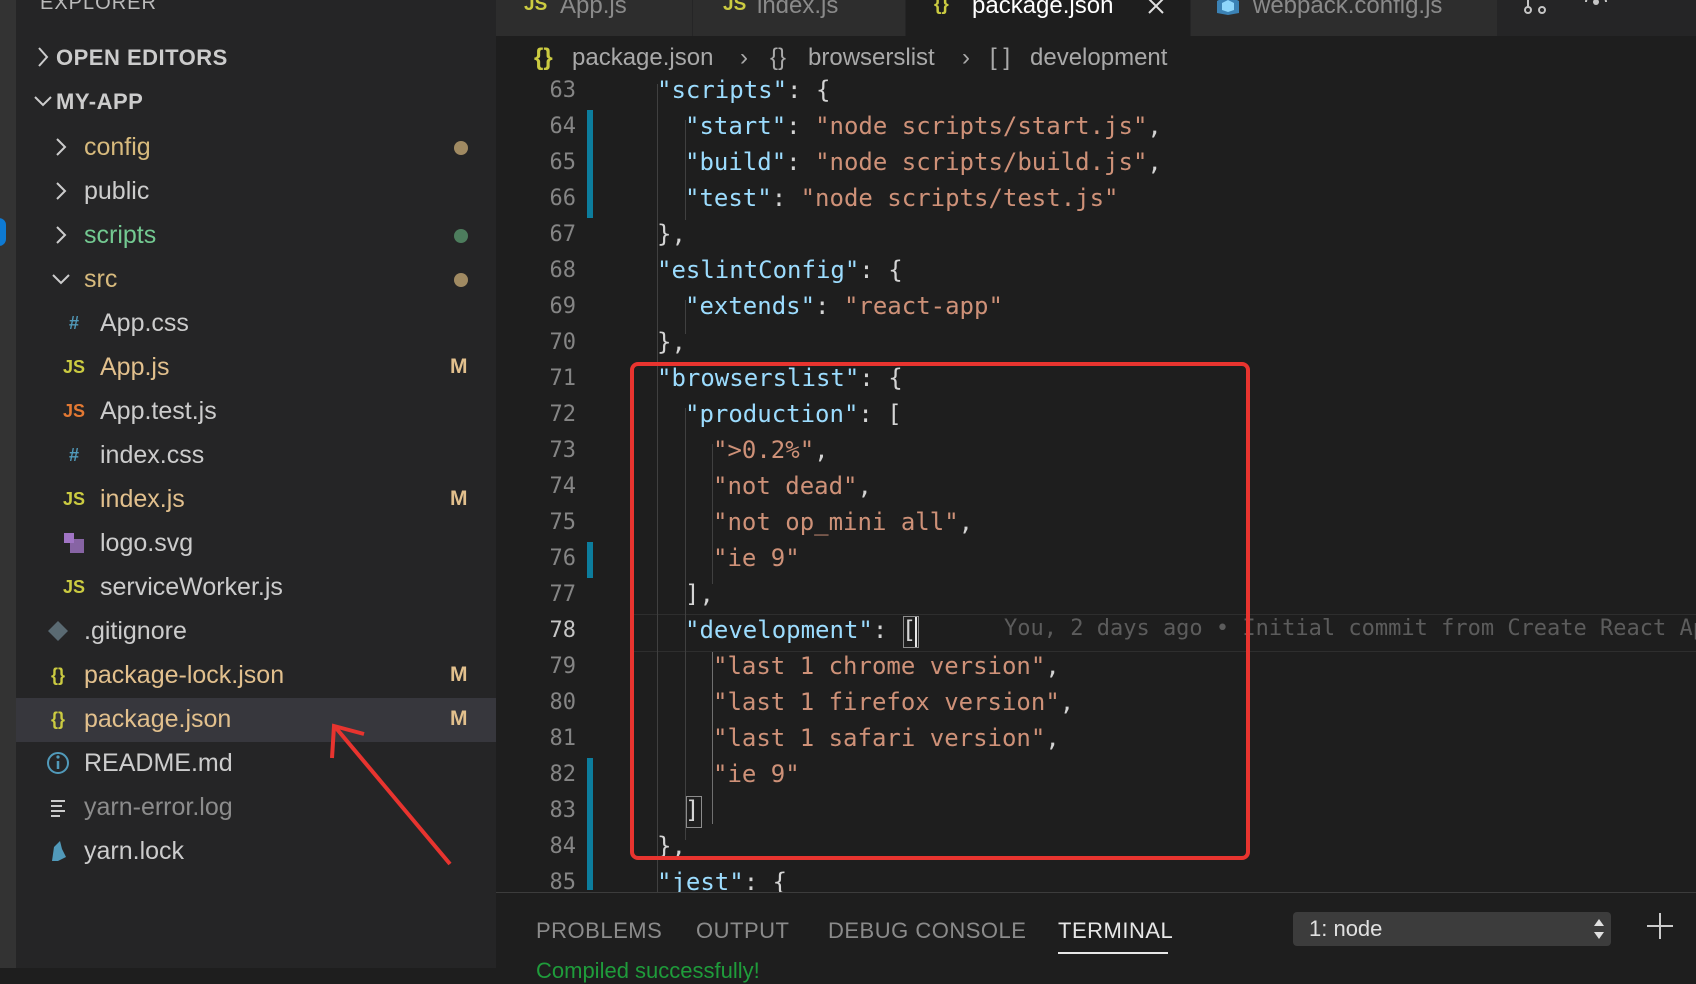  I want to click on terminal-select: 1: node, so click(1452, 929).